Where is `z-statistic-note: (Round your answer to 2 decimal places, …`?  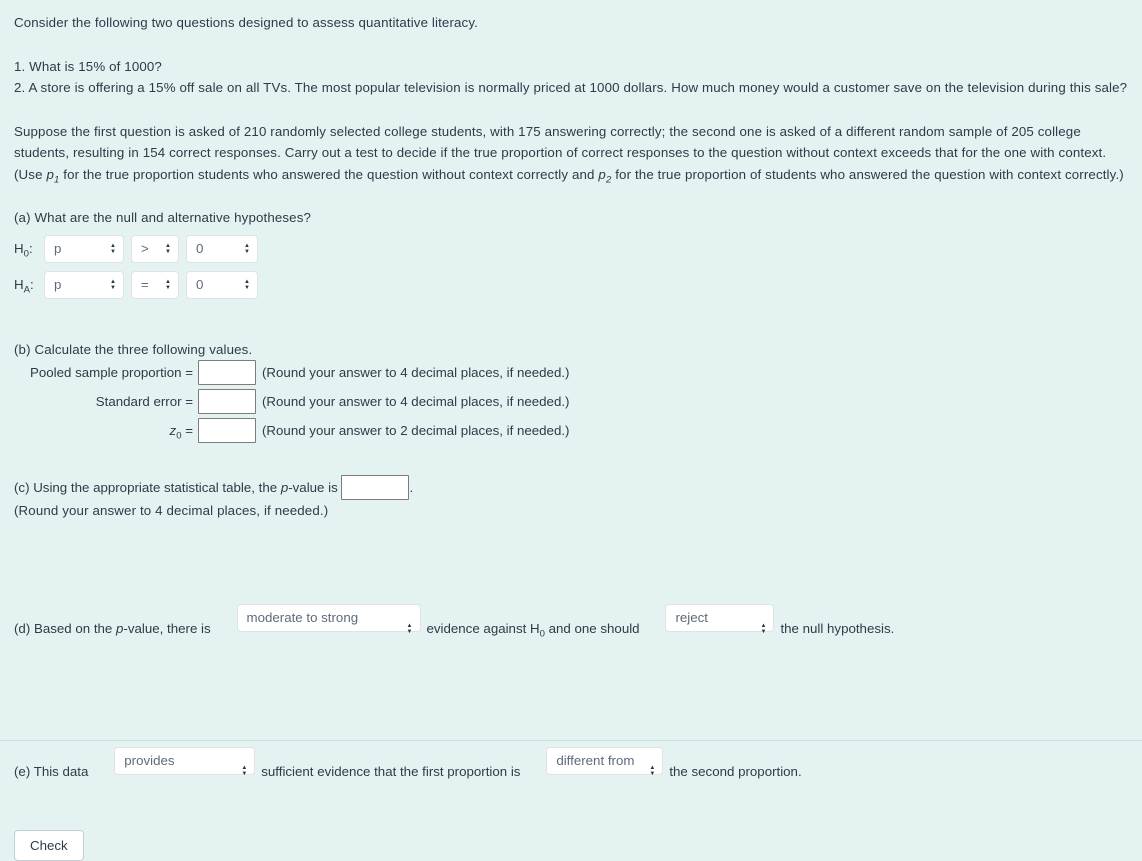
z-statistic-note: (Round your answer to 2 decimal places, … is located at coordinates (416, 430).